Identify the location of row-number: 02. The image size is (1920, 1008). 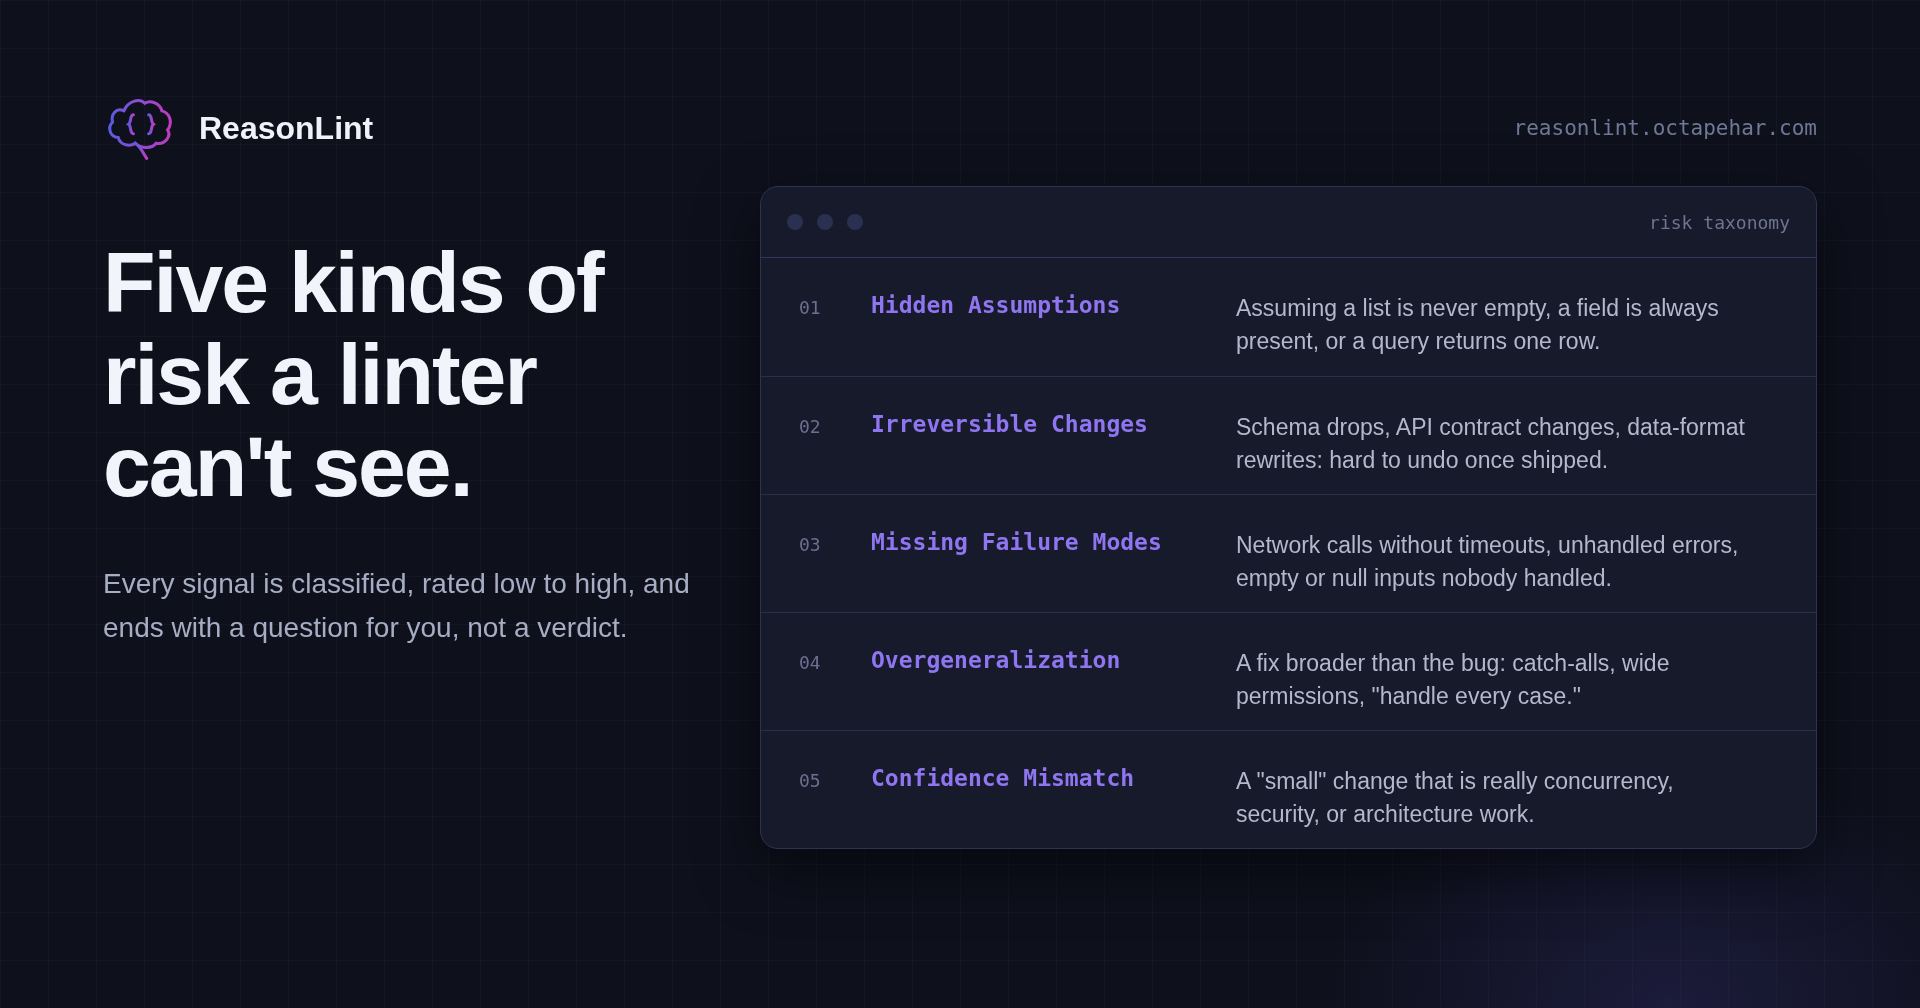
(810, 426).